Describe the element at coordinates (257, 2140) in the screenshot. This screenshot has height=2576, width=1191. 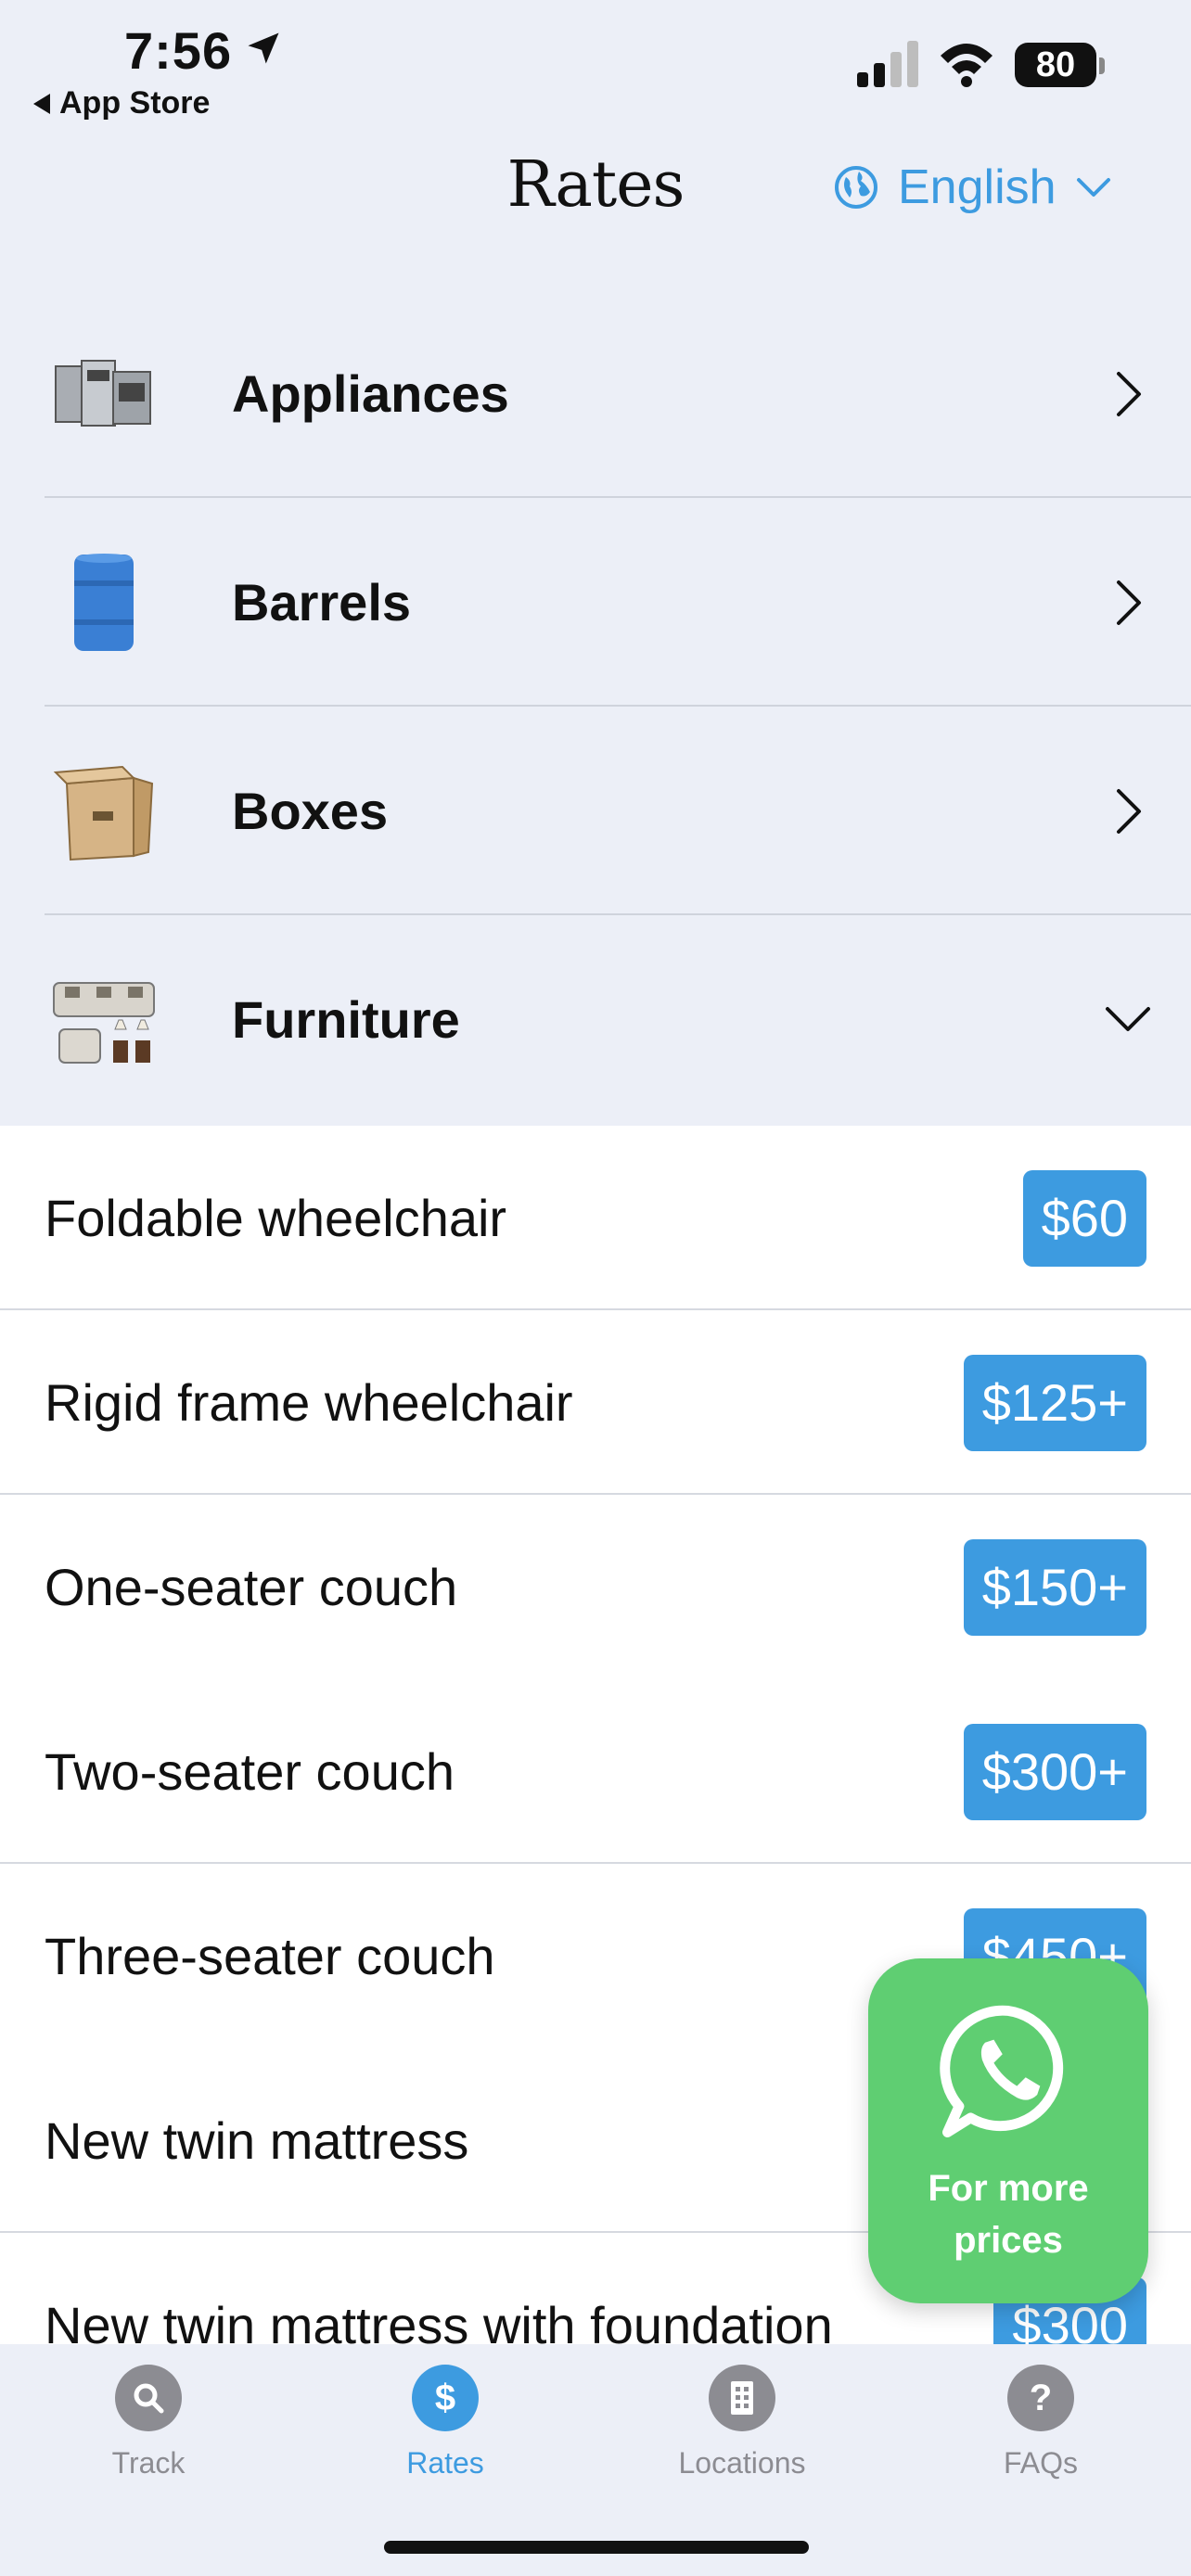
I see `item-name: New twin mattress` at that location.